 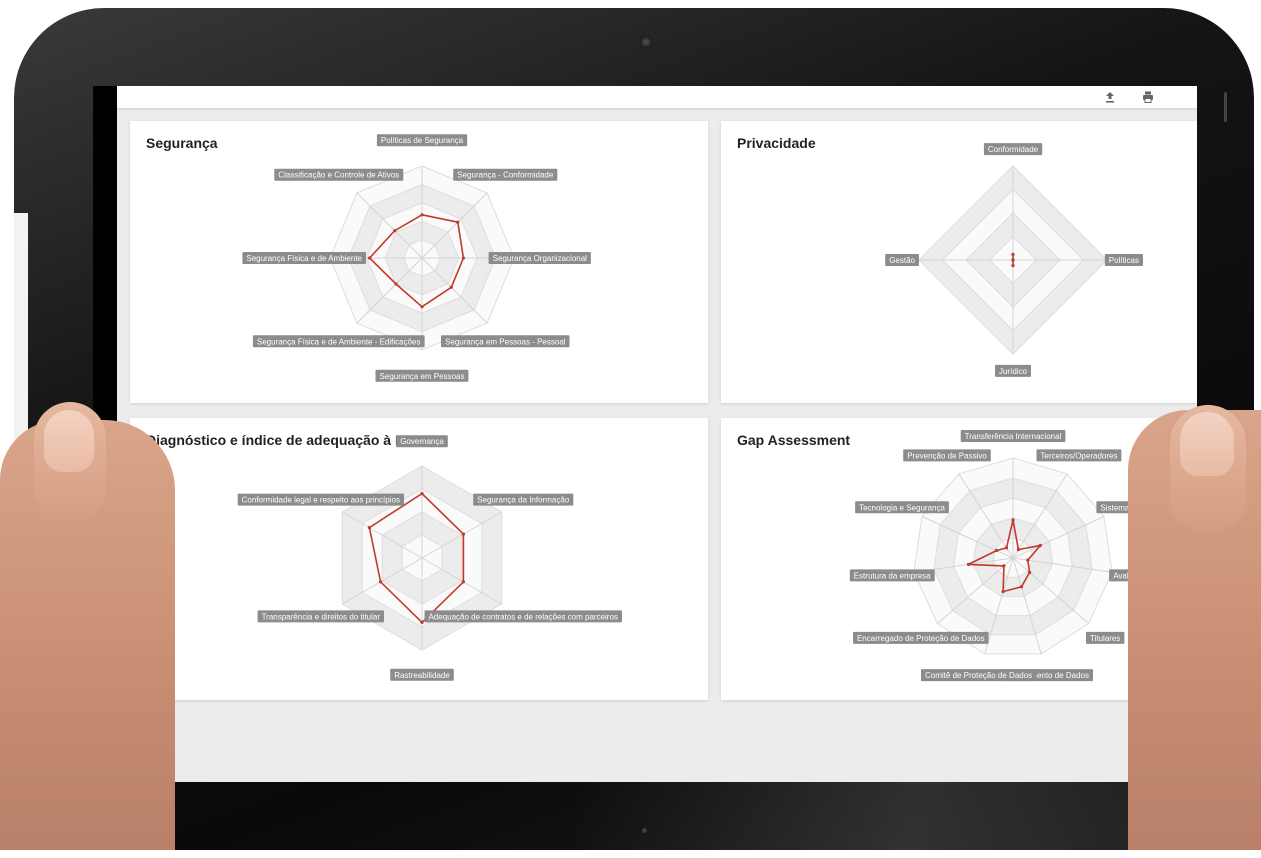 I want to click on radar-axis-label: Prevenção de Passivo, so click(x=947, y=455).